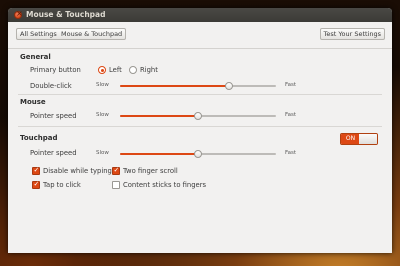 This screenshot has width=400, height=266. I want to click on all-settings-button: All Settings, so click(38, 34).